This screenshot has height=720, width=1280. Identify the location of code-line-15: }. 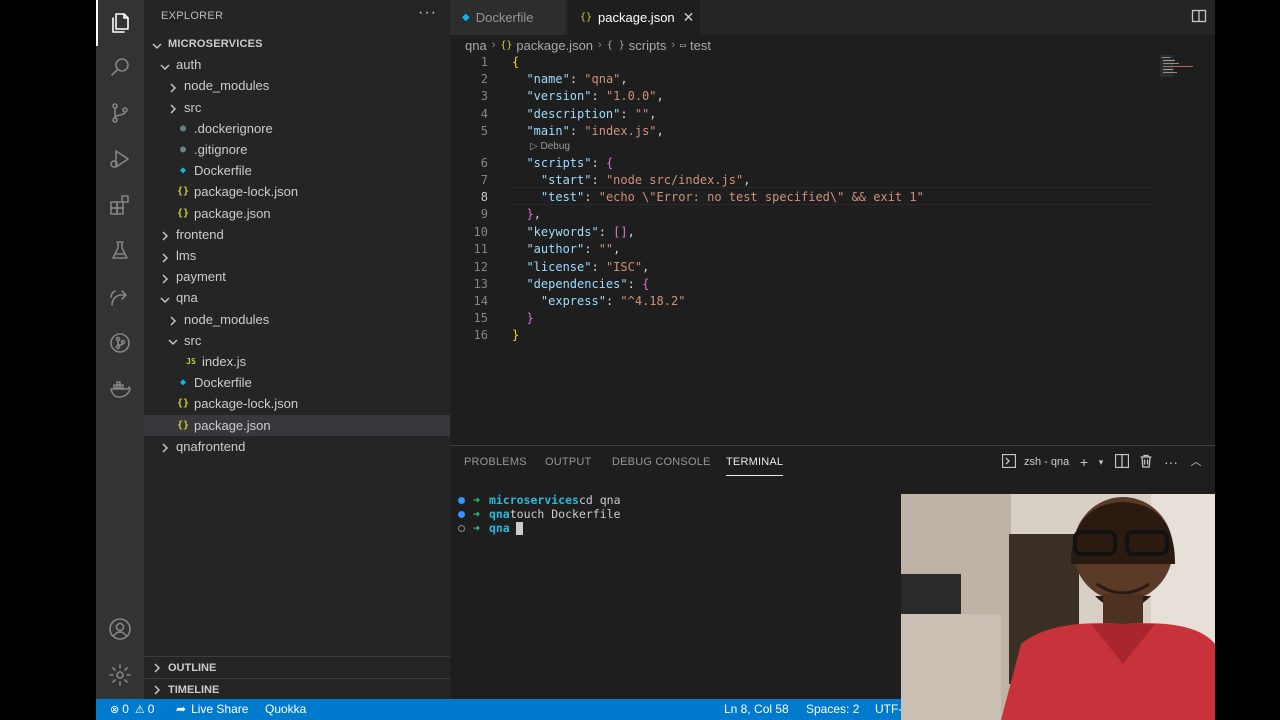
(530, 318).